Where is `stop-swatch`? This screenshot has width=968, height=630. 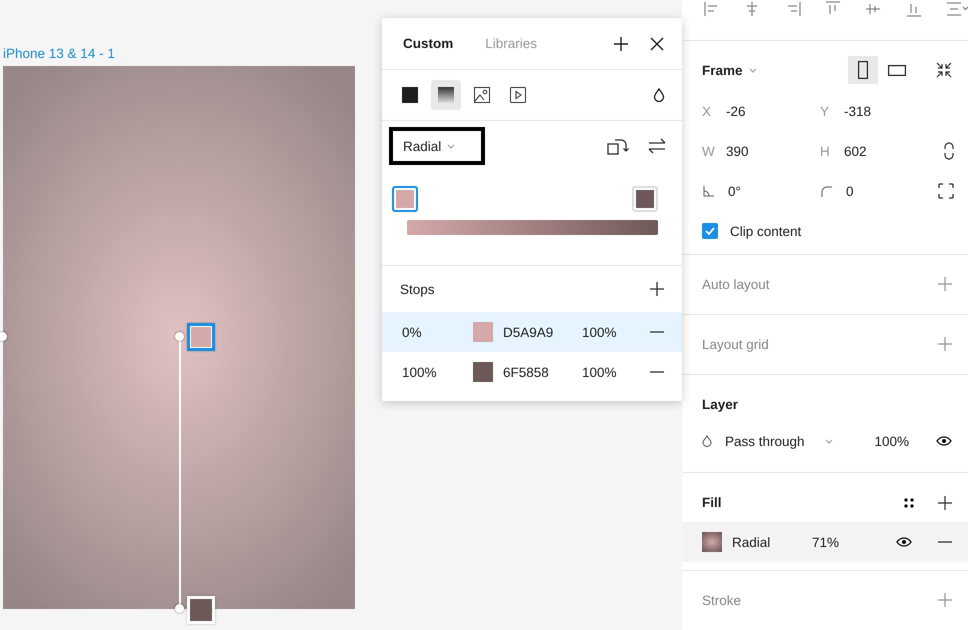
stop-swatch is located at coordinates (201, 337).